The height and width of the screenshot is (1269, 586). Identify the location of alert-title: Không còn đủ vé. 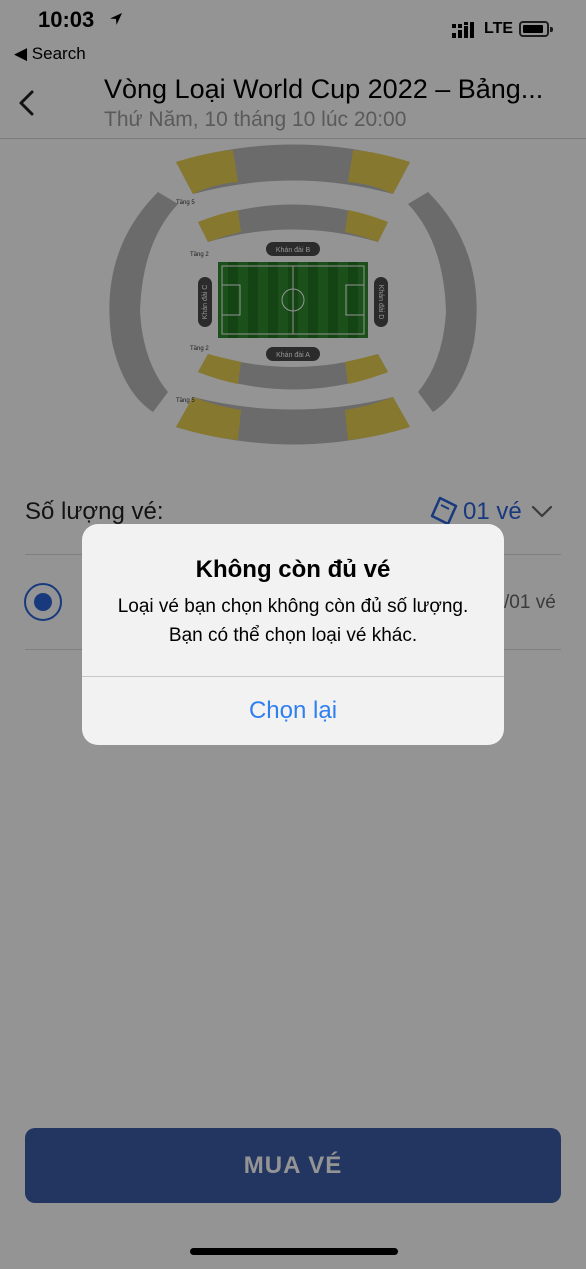
(293, 569).